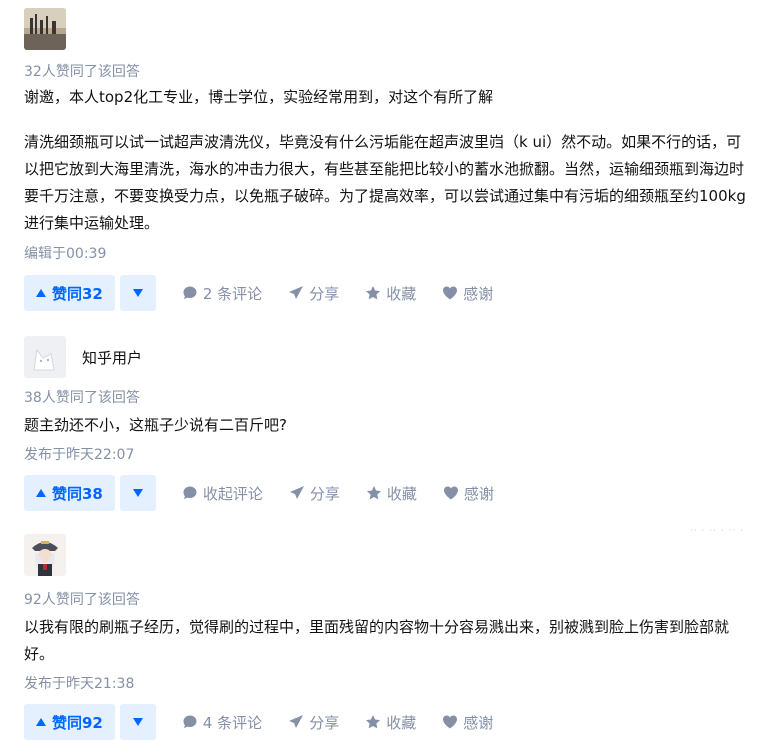 This screenshot has width=768, height=756. I want to click on action-bar: 赞同92 4 条评论 分享 收藏 感谢, so click(386, 722).